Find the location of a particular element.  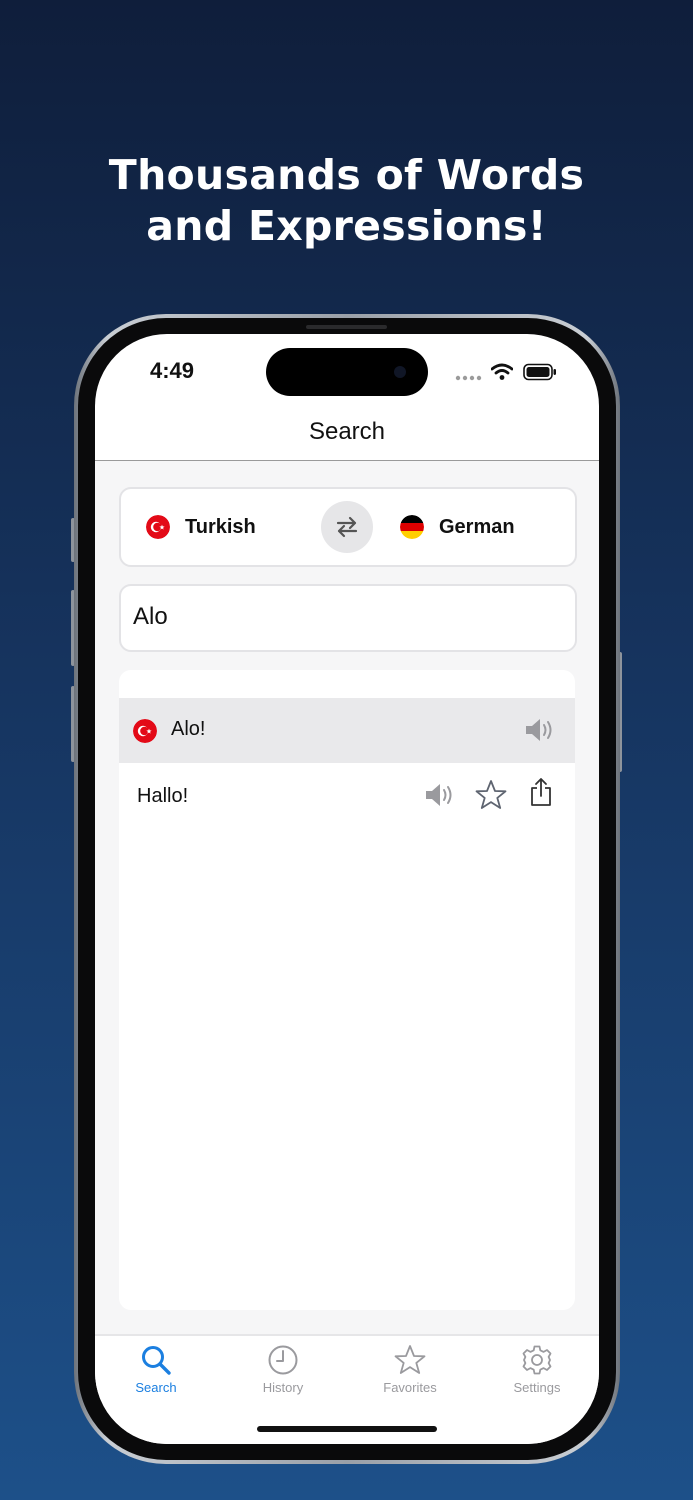

tab-history-label: History is located at coordinates (283, 1387).